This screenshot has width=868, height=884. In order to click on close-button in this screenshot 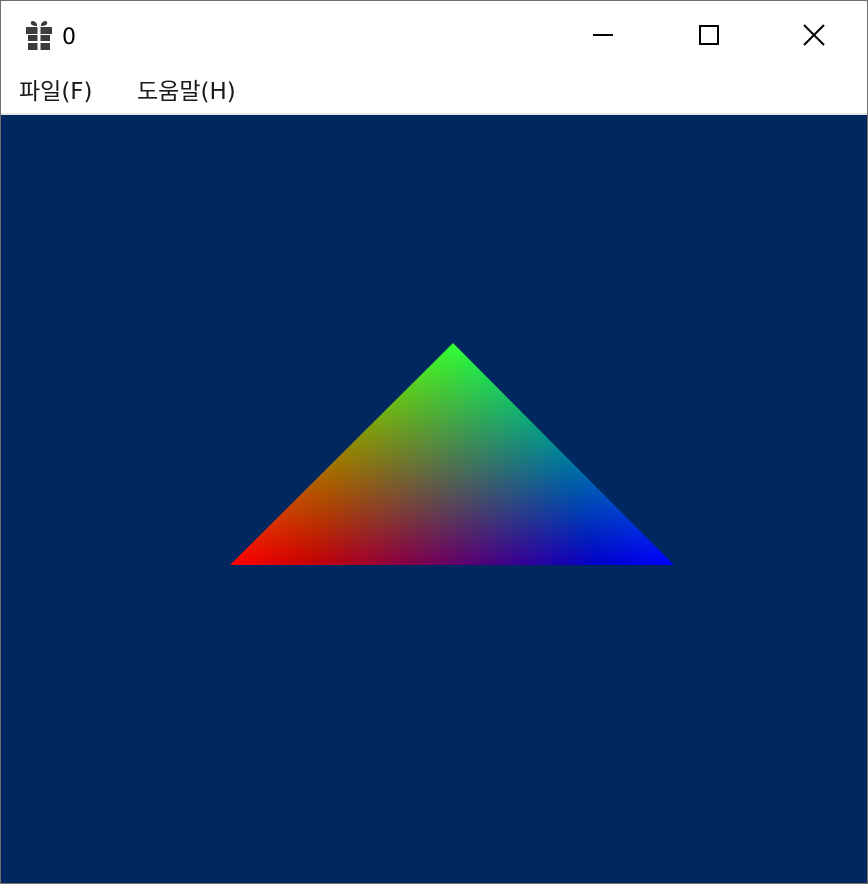, I will do `click(814, 35)`.